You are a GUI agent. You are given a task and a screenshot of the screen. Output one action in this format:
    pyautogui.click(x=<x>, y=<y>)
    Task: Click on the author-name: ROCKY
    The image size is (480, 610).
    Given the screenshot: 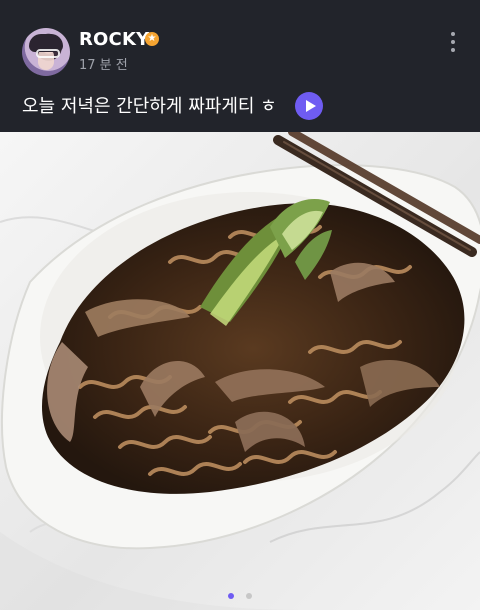 What is the action you would take?
    pyautogui.click(x=114, y=39)
    